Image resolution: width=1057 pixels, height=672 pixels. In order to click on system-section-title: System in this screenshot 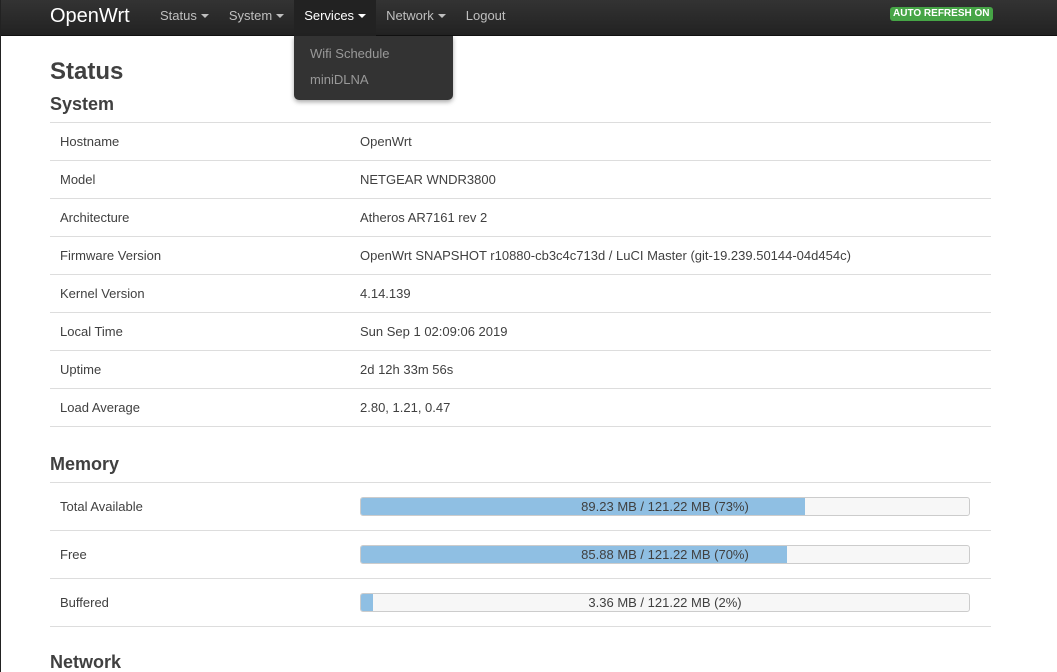, I will do `click(82, 104)`.